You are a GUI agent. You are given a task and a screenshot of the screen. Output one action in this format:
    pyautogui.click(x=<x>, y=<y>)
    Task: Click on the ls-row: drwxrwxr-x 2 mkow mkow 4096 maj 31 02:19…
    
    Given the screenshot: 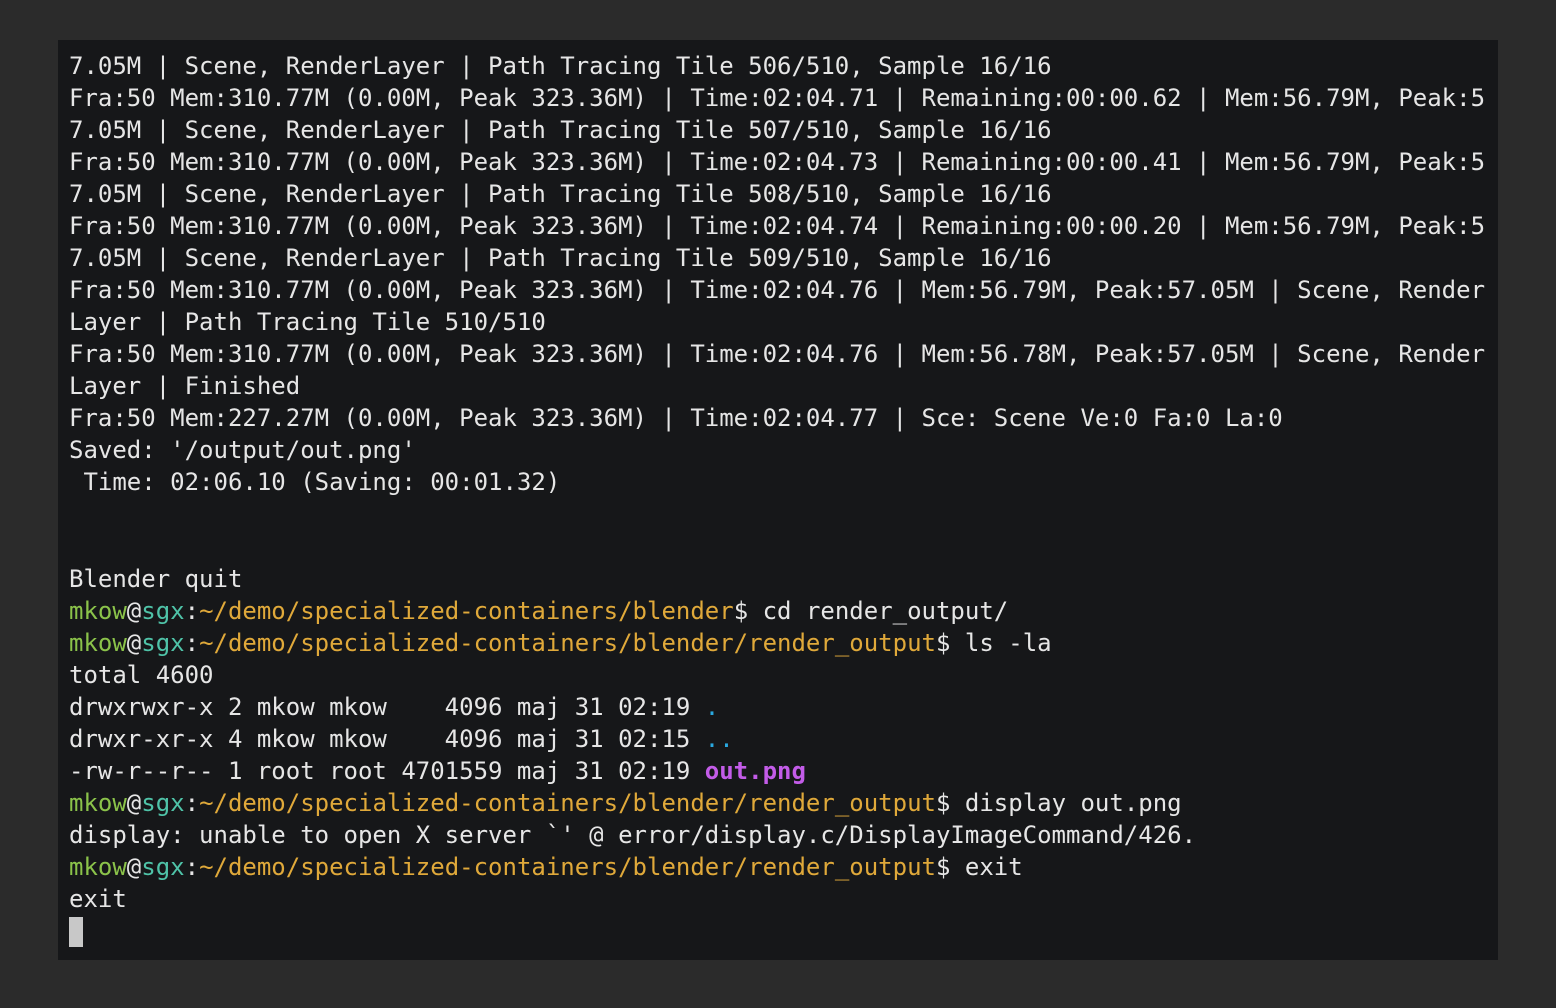 What is the action you would take?
    pyautogui.click(x=783, y=707)
    